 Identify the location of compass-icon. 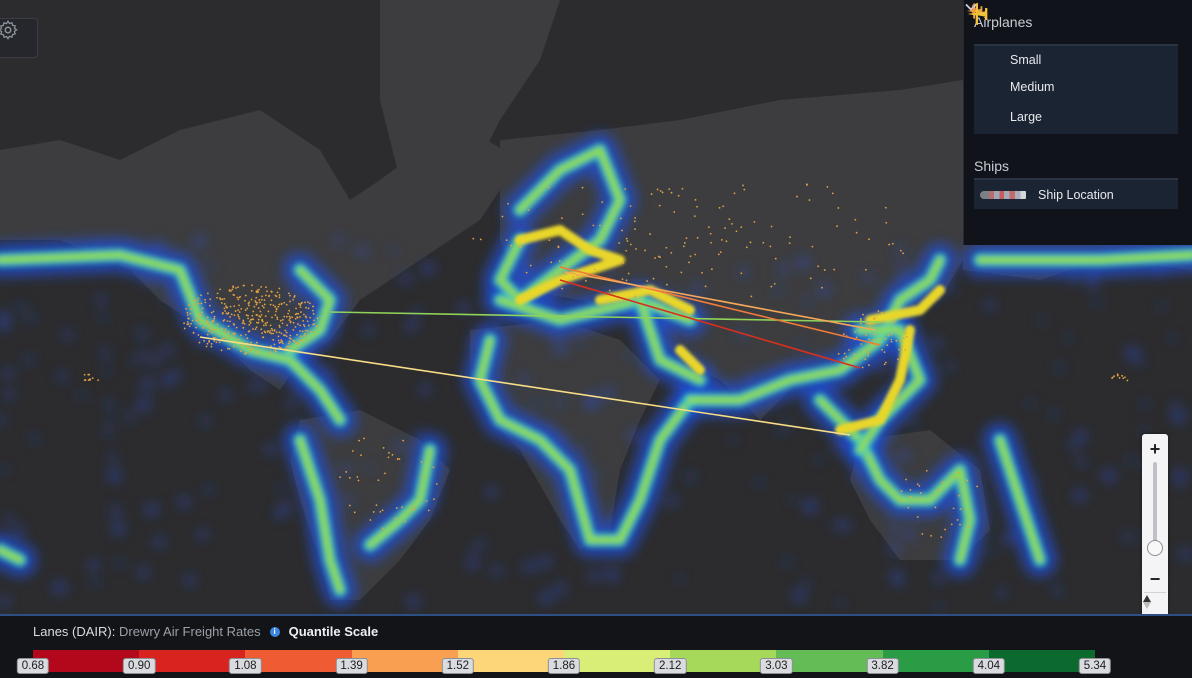
(1147, 602).